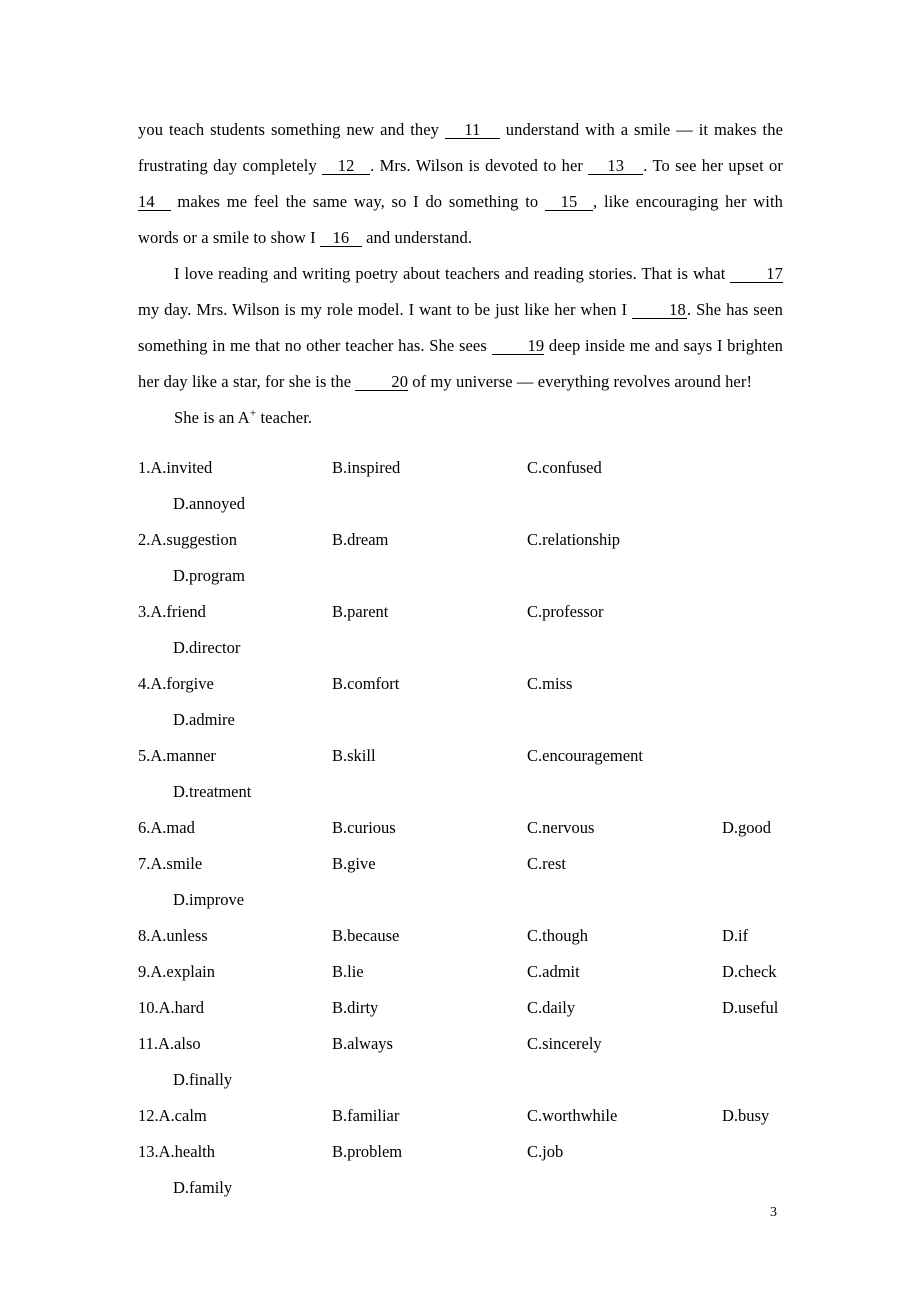 The height and width of the screenshot is (1302, 920). I want to click on question-row: 6.A.mad B.curious C.nervous D.good, so click(460, 828).